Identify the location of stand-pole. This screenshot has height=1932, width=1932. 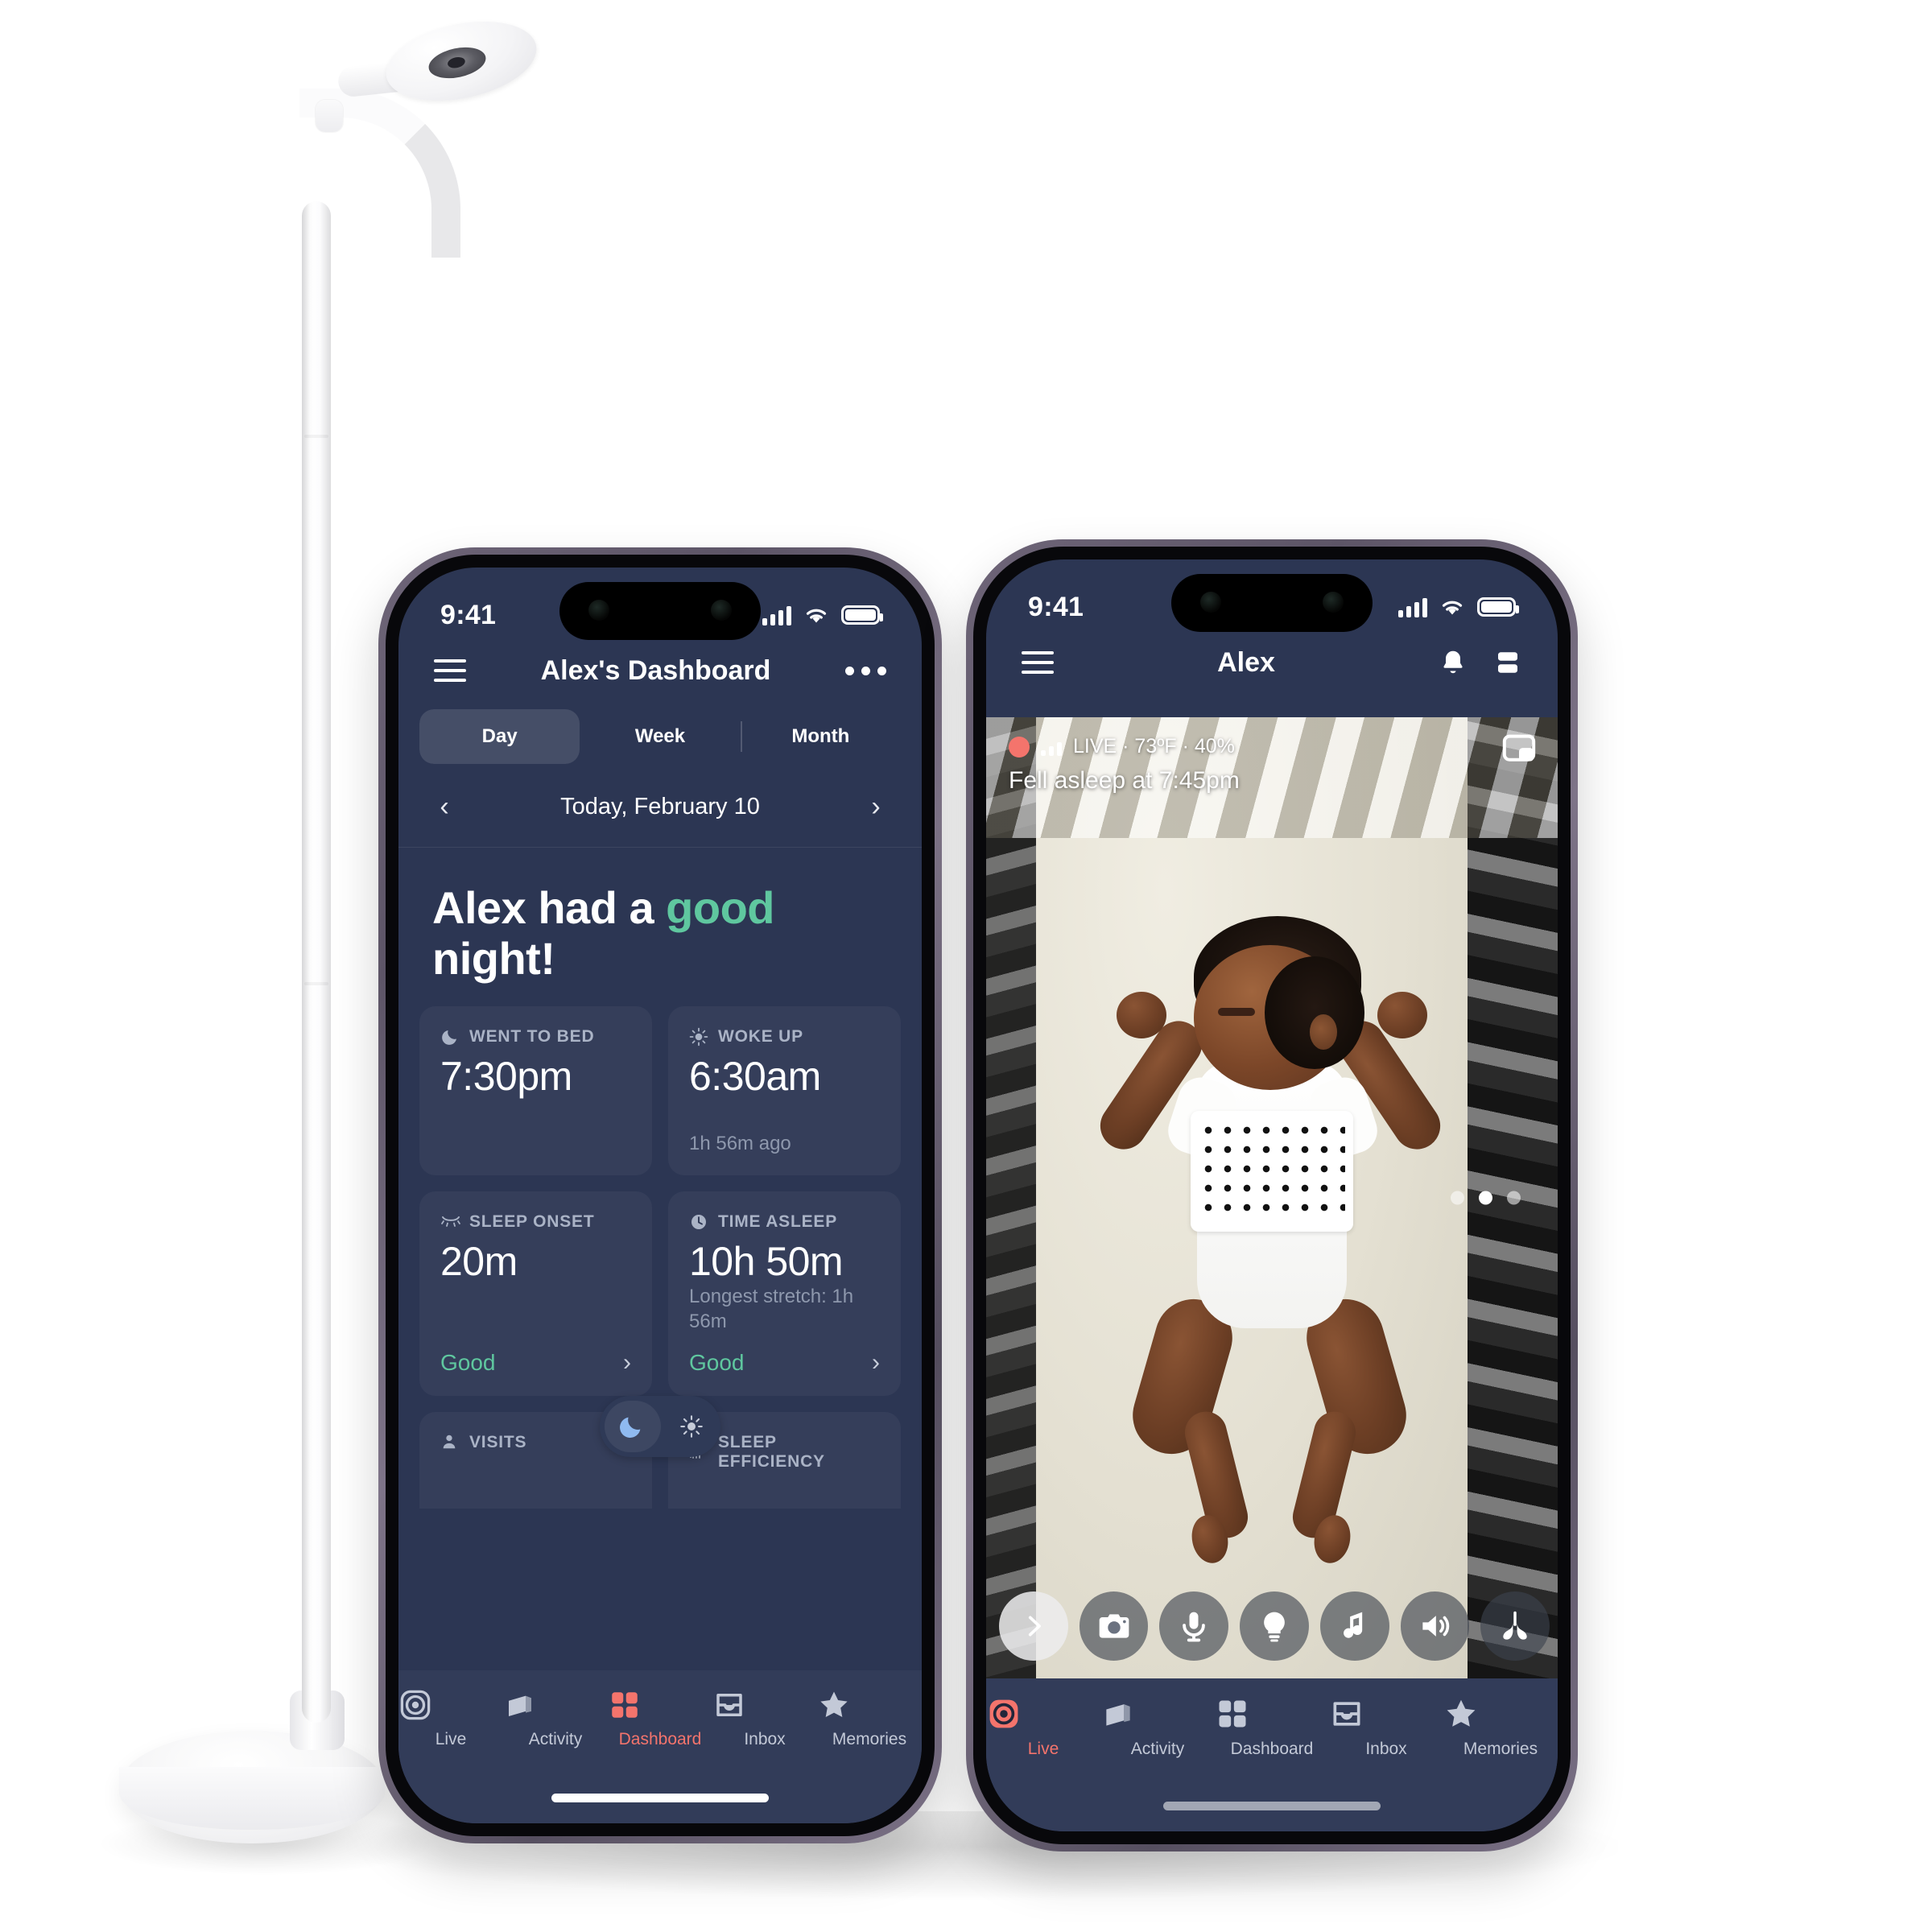
(316, 962).